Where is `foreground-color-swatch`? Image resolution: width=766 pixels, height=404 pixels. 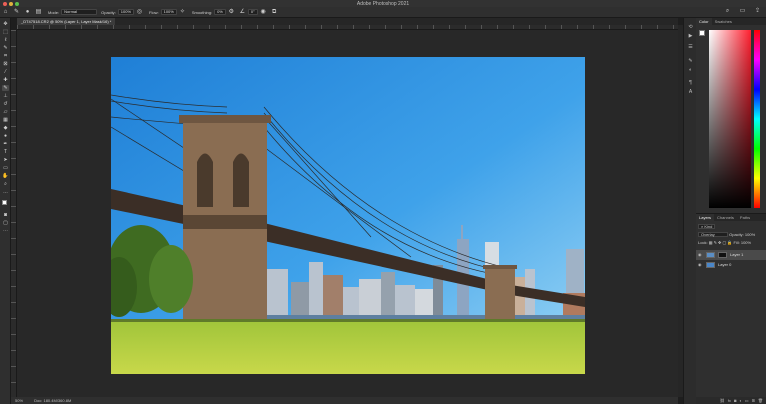 foreground-color-swatch is located at coordinates (4, 202).